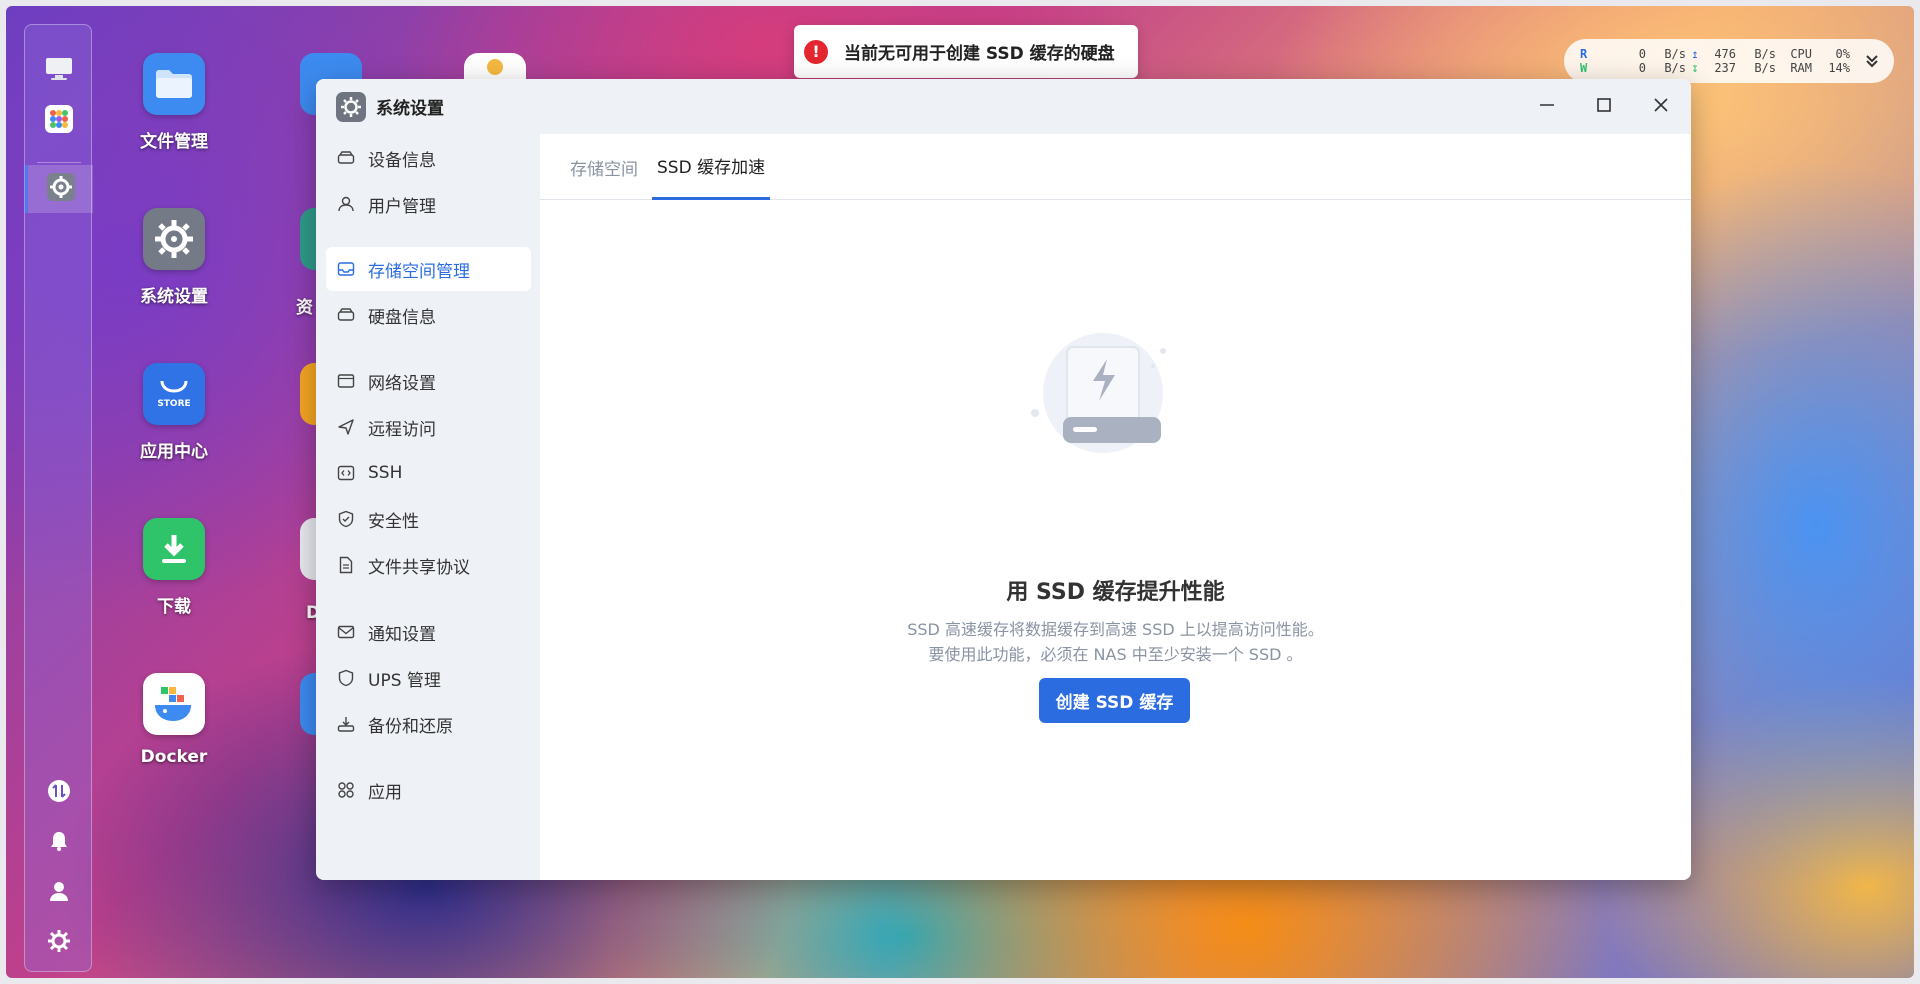 This screenshot has height=984, width=1920. Describe the element at coordinates (711, 167) in the screenshot. I see `tab-ssd-cache: SSD 缓存加速` at that location.